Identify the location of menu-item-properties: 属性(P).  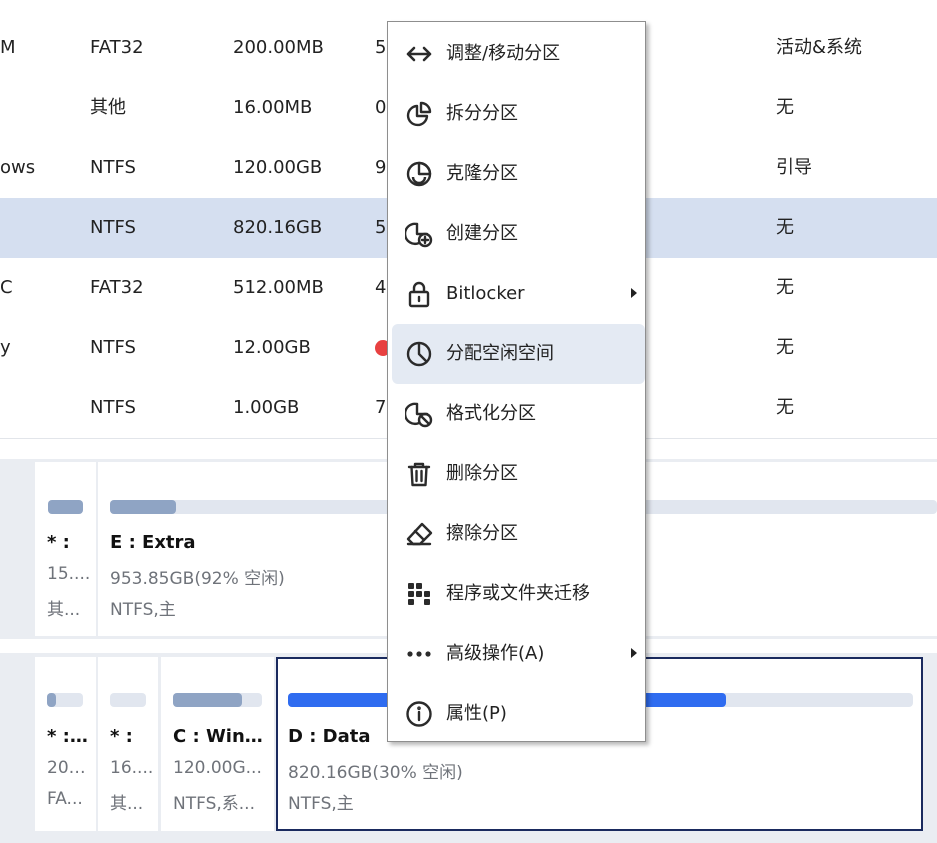
(518, 714).